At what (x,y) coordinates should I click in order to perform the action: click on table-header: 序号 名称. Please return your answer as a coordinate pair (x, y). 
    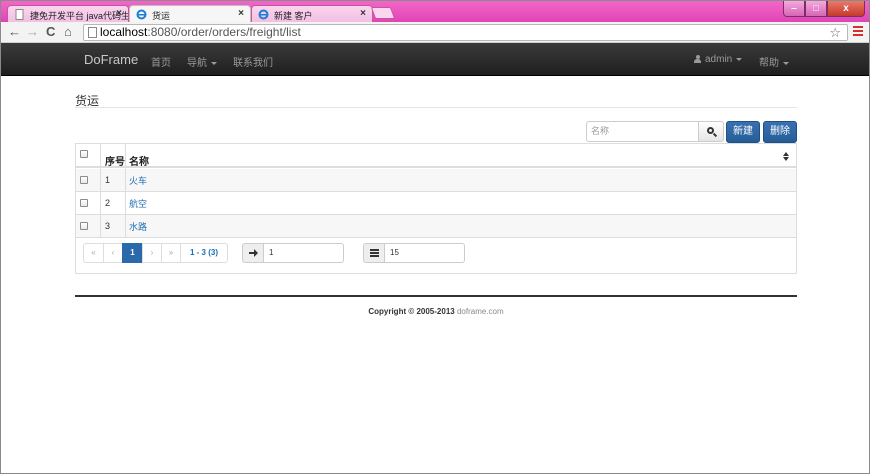
    Looking at the image, I should click on (436, 156).